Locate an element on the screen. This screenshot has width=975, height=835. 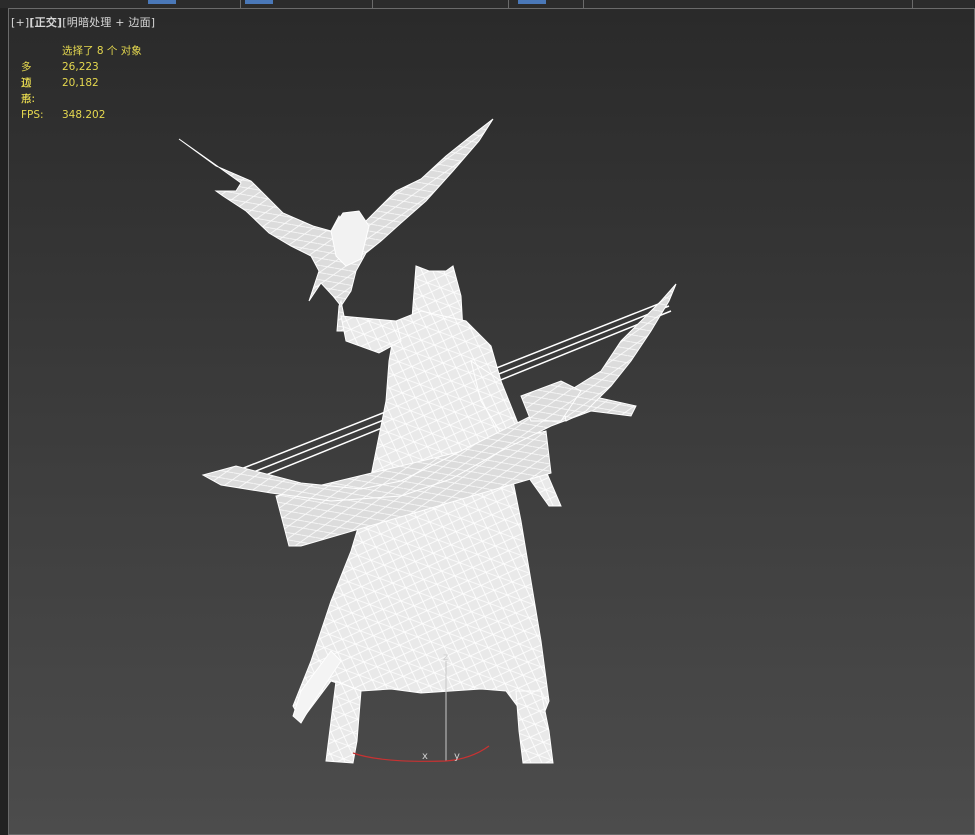
viewport-shading-menu: [明暗处理 + 边面] is located at coordinates (108, 22).